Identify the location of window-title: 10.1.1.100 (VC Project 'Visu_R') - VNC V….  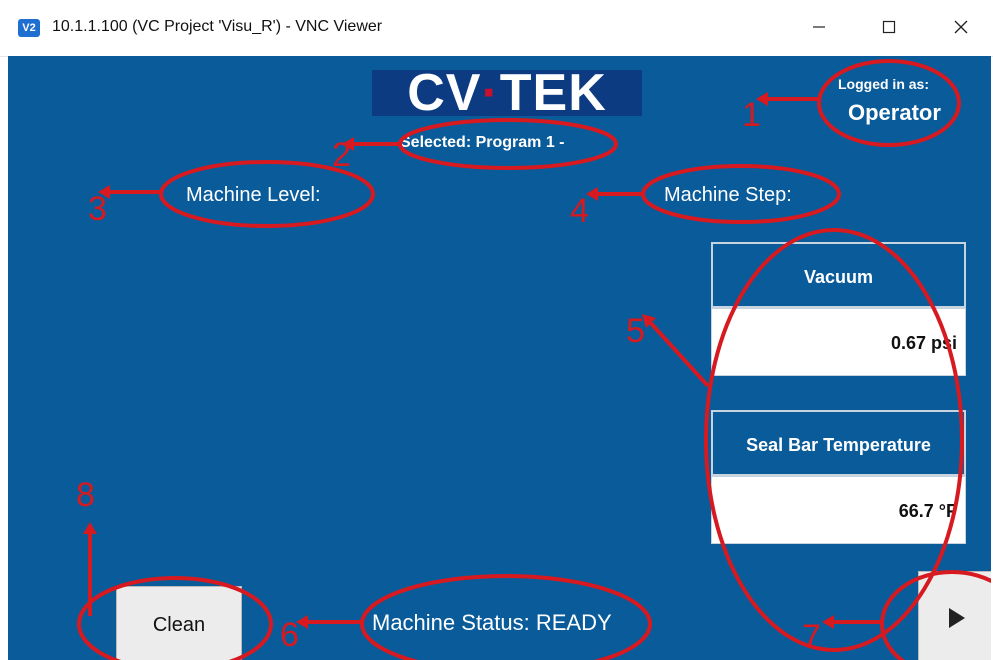
(217, 26).